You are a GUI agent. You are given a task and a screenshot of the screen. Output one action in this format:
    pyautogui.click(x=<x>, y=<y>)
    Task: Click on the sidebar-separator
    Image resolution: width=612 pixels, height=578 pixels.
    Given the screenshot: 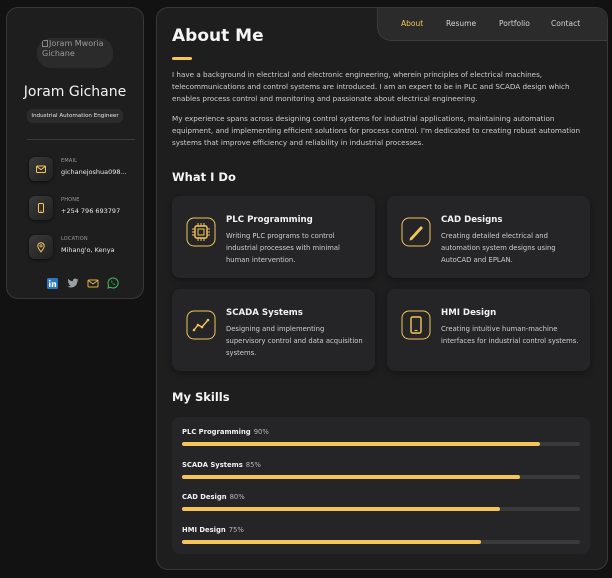 What is the action you would take?
    pyautogui.click(x=81, y=139)
    